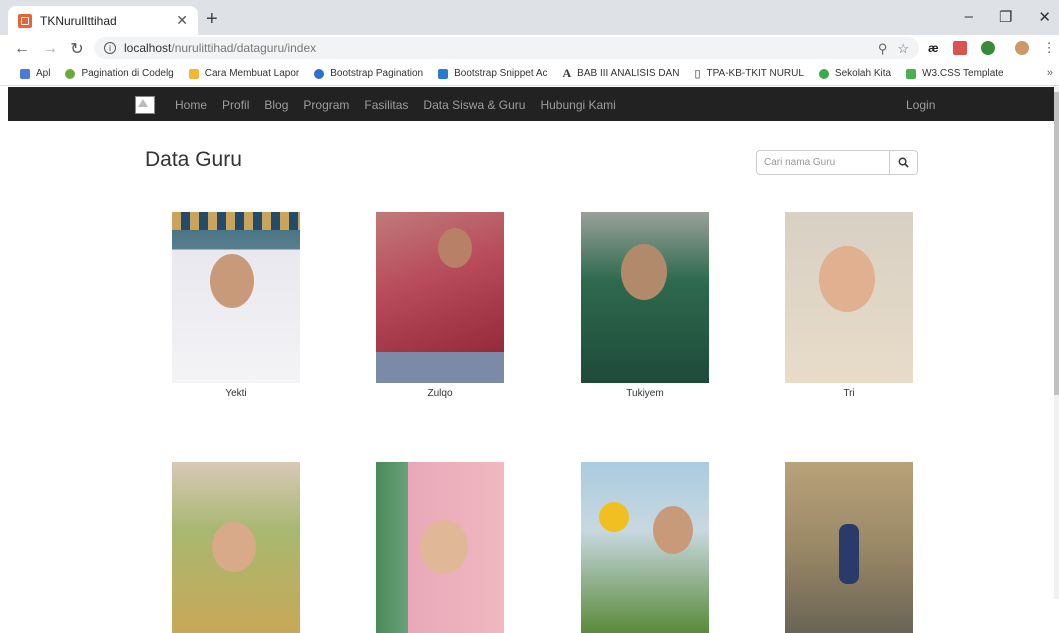 Image resolution: width=1059 pixels, height=633 pixels. What do you see at coordinates (276, 105) in the screenshot?
I see `nav-blog: Blog` at bounding box center [276, 105].